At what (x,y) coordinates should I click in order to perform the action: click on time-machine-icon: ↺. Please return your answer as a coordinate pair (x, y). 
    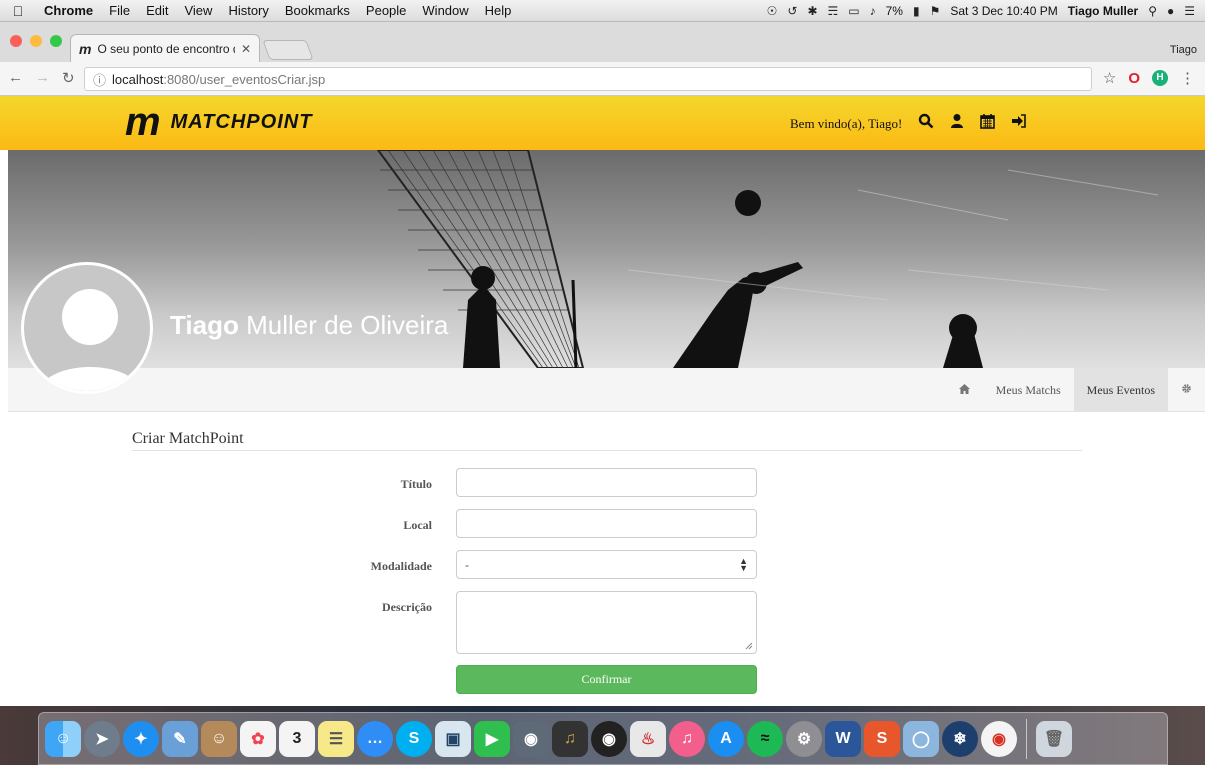
    Looking at the image, I should click on (792, 11).